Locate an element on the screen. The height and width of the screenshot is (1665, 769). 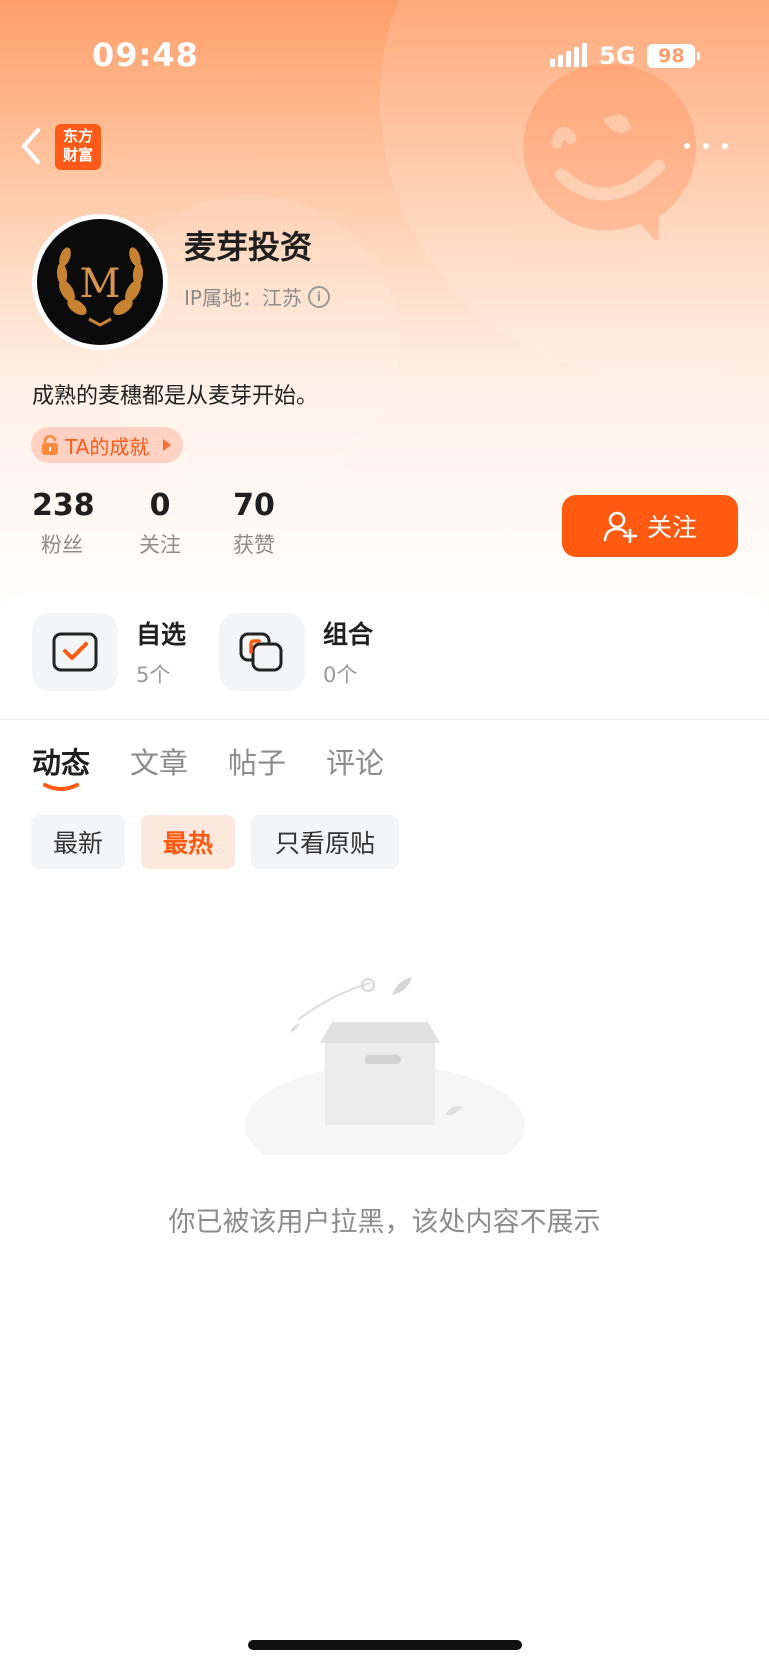
info-icon: i is located at coordinates (318, 296).